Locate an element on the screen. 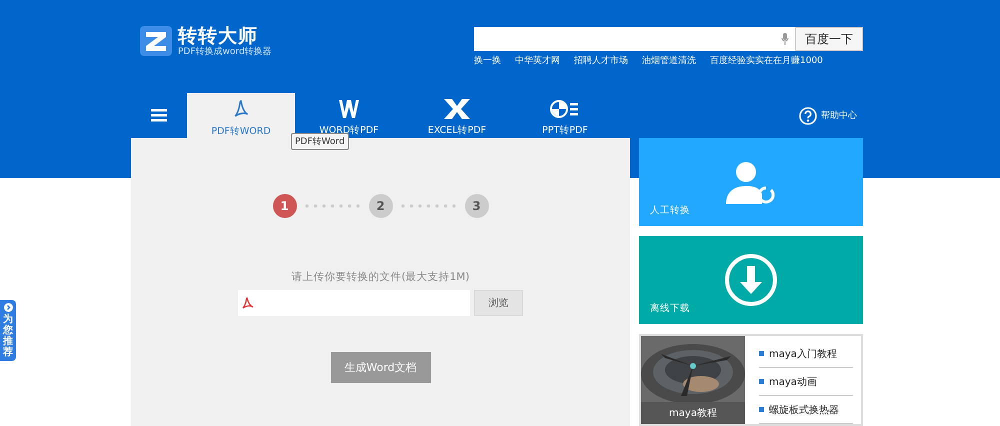  logo-title: 转转大师 is located at coordinates (218, 35).